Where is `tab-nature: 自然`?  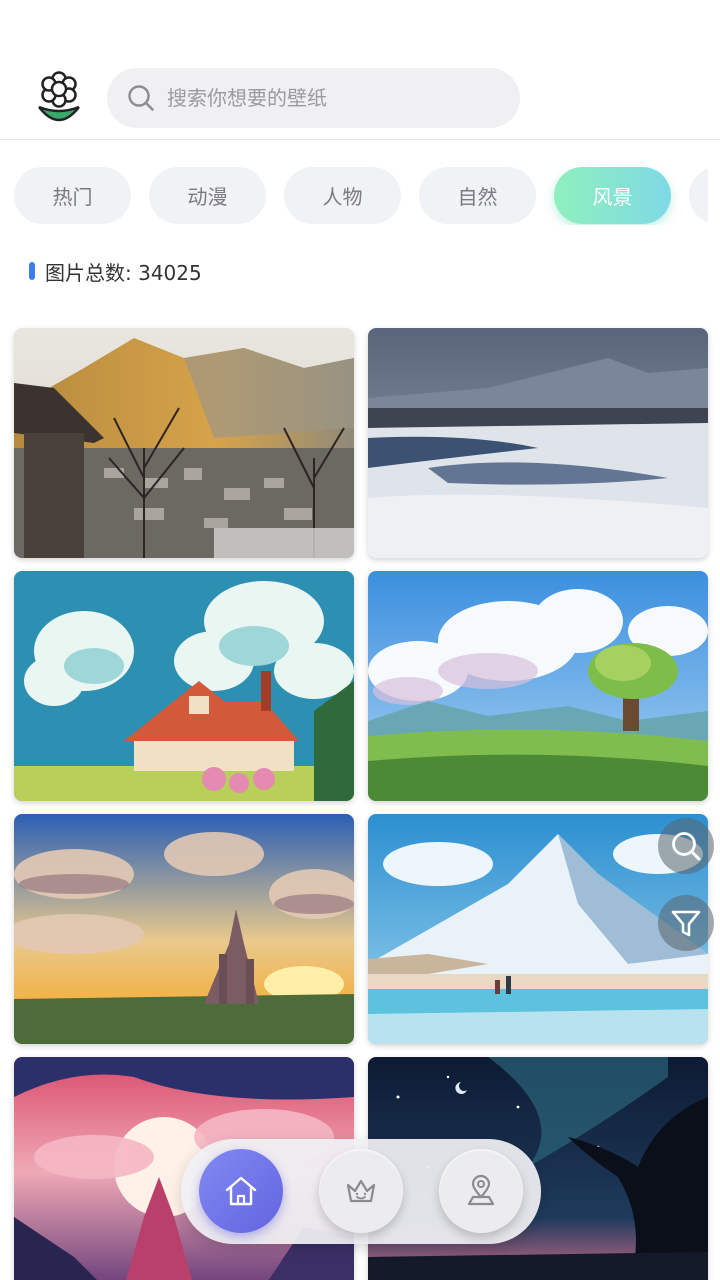
tab-nature: 自然 is located at coordinates (477, 195).